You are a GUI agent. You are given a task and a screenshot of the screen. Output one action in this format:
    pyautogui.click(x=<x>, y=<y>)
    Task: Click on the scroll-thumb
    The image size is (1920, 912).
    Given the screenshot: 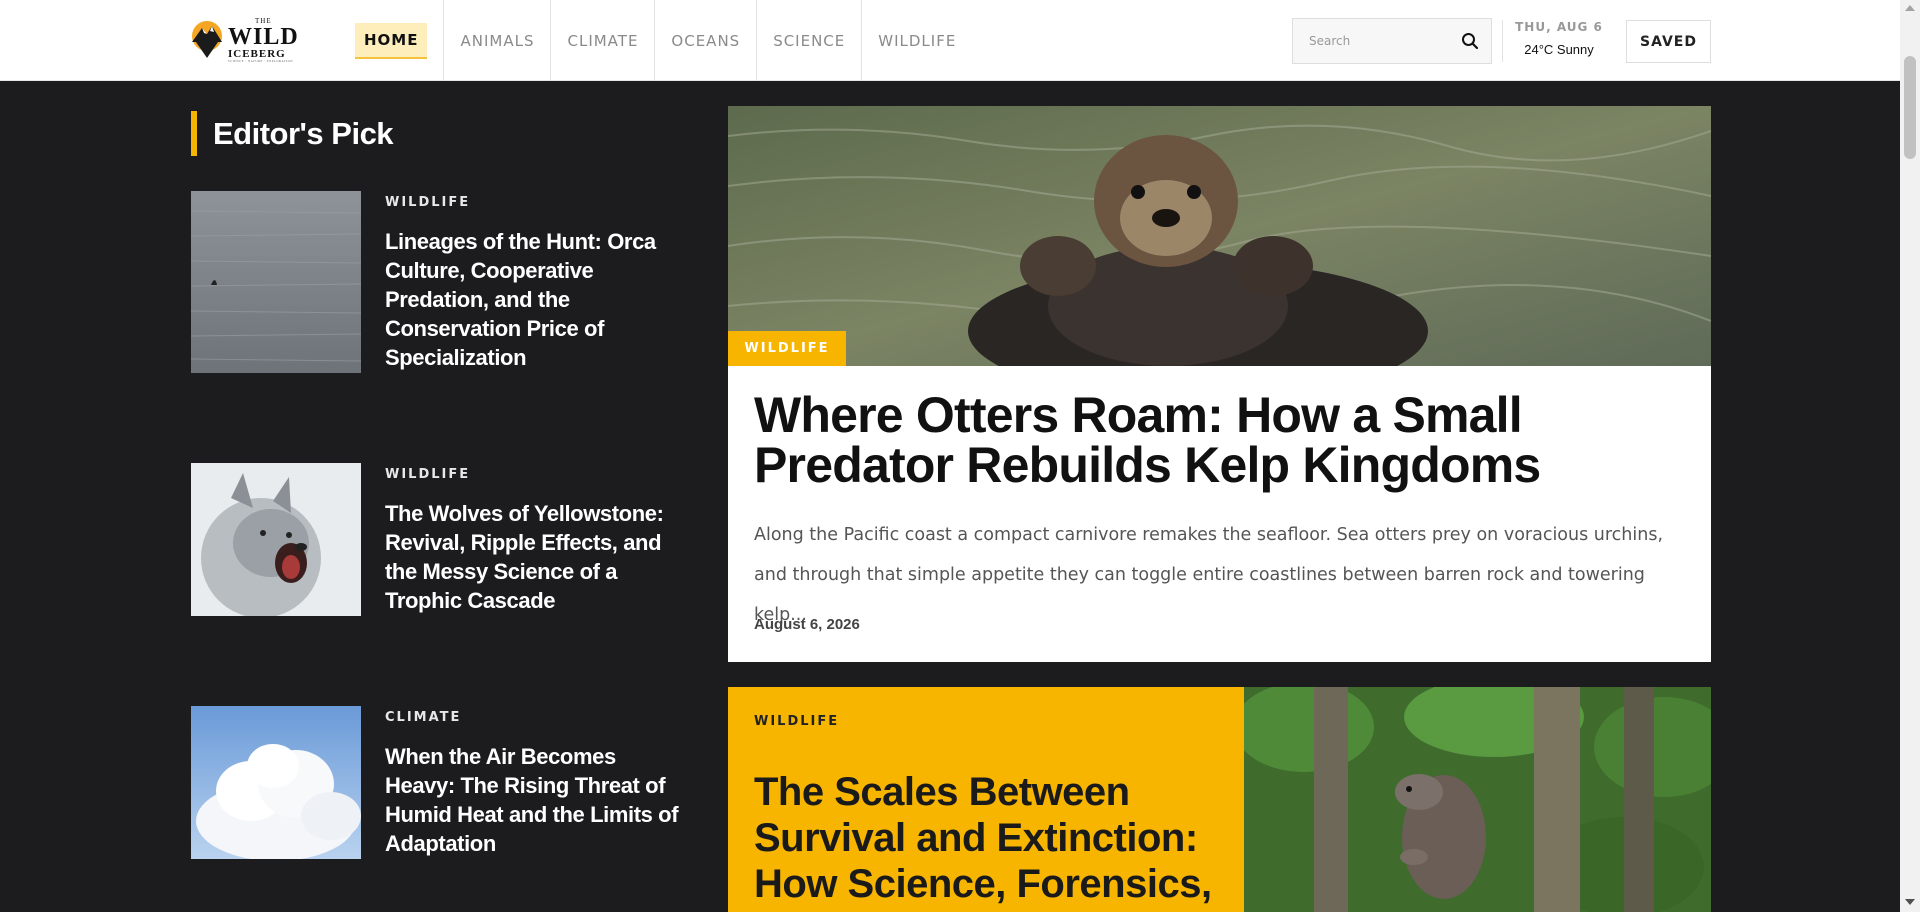 What is the action you would take?
    pyautogui.click(x=1910, y=107)
    